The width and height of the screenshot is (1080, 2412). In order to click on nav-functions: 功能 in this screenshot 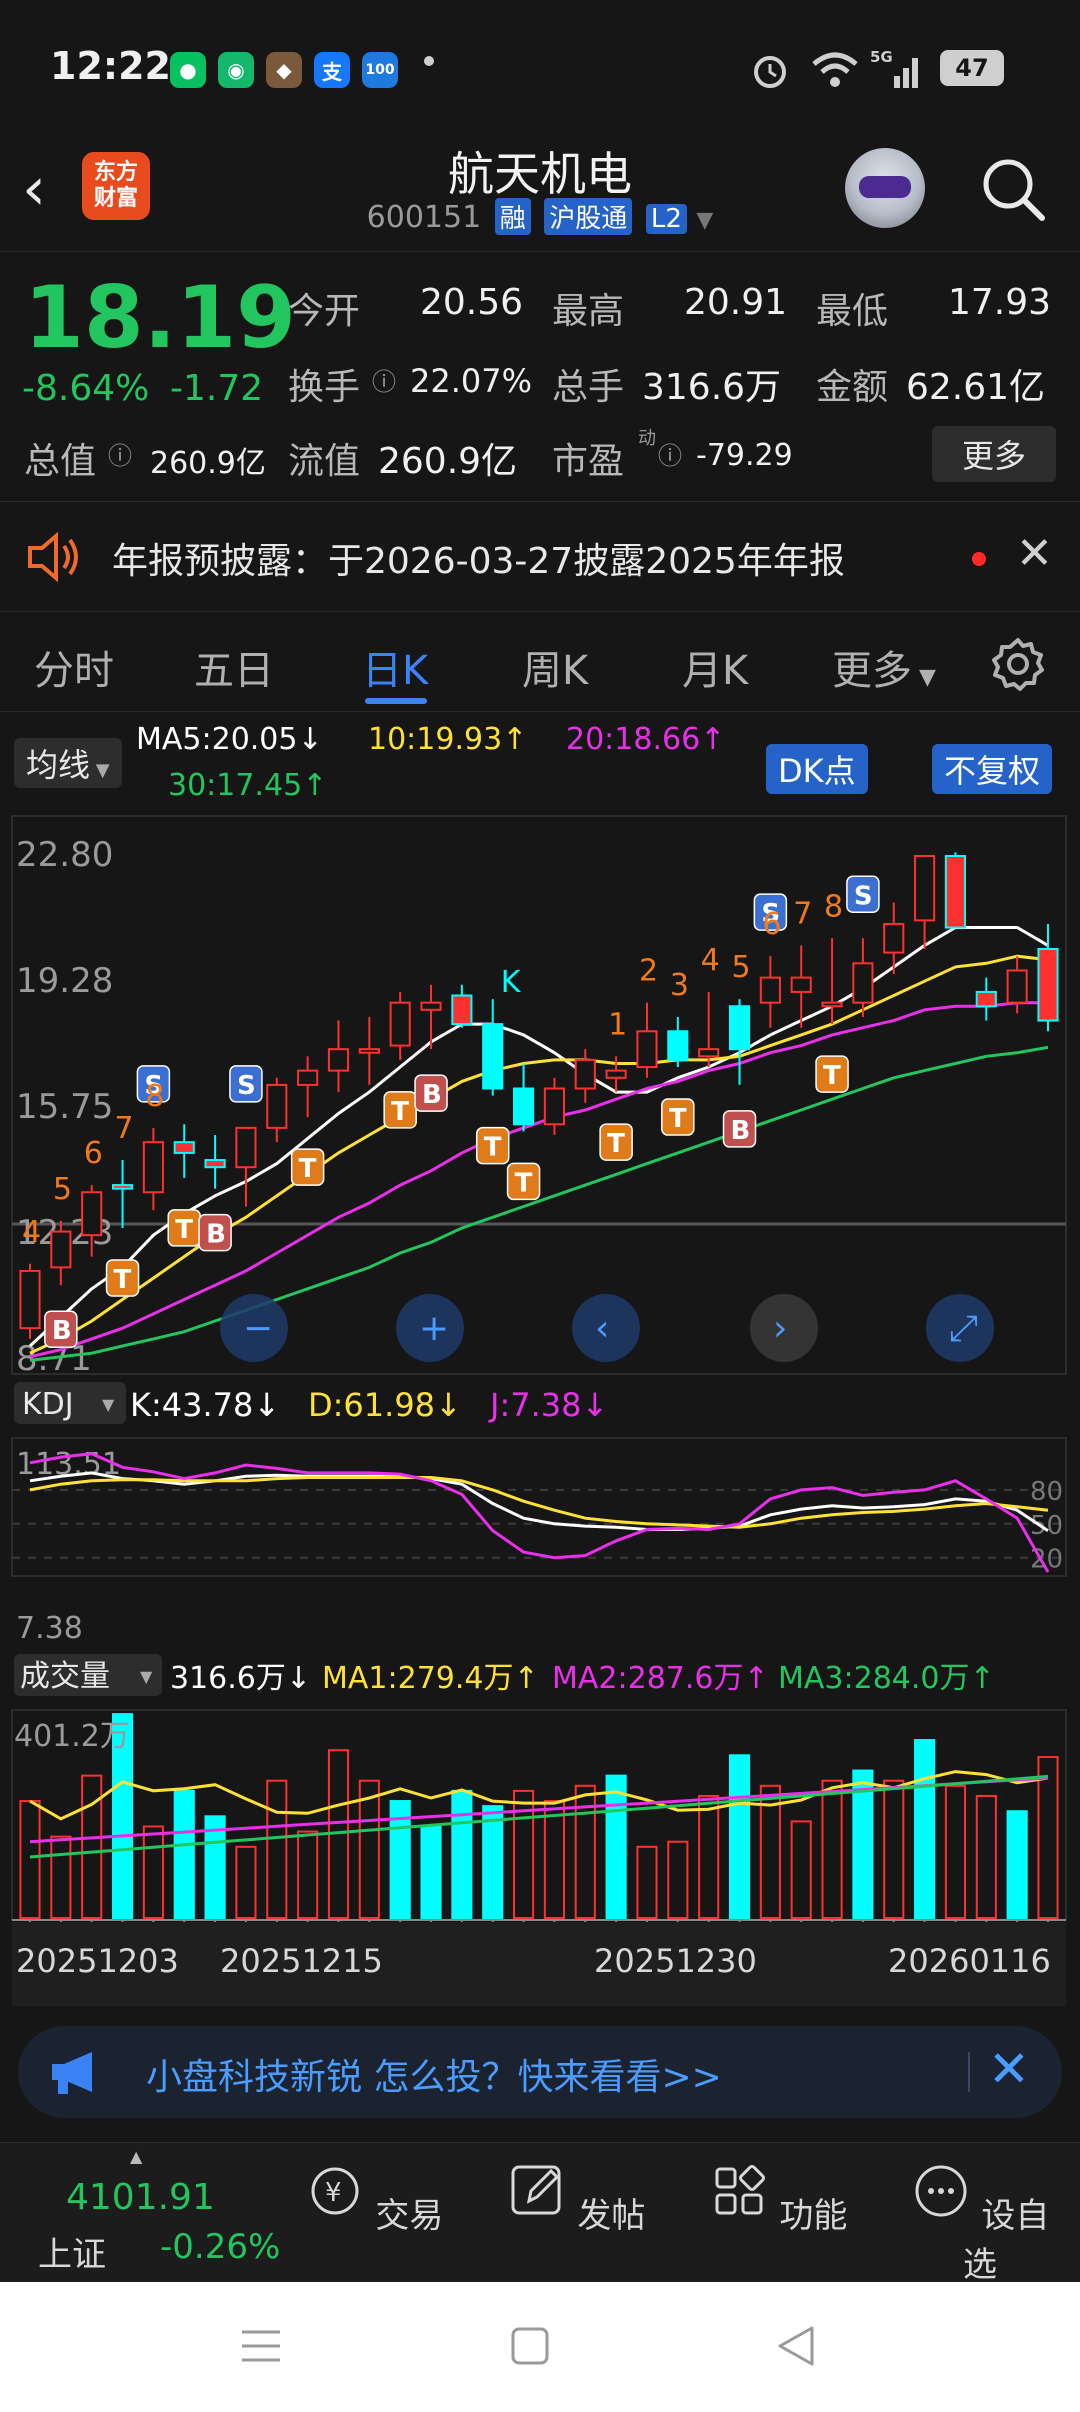, I will do `click(778, 2199)`.